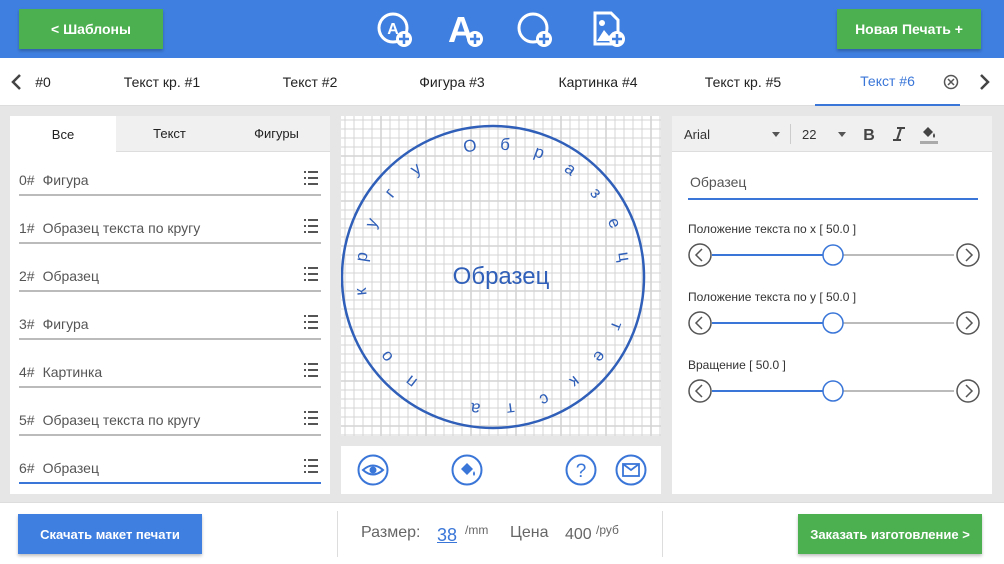  Describe the element at coordinates (743, 82) in the screenshot. I see `tab-5: Текст кр. #5` at that location.